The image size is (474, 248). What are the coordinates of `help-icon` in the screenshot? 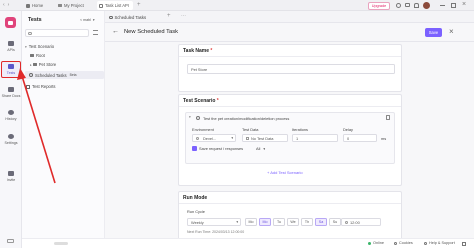 It's located at (425, 243).